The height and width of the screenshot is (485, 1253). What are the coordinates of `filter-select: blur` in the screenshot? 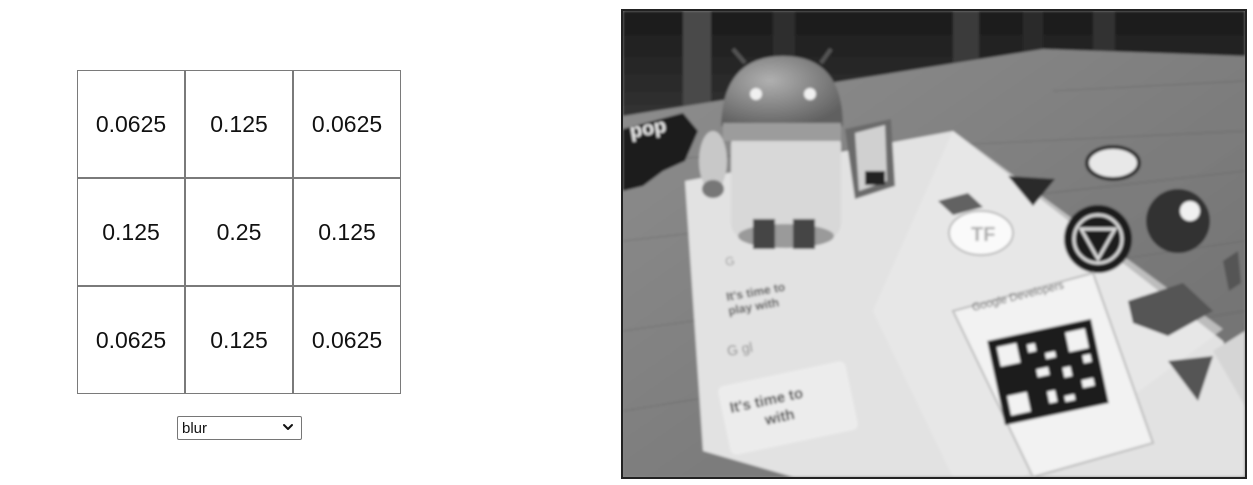 It's located at (239, 428).